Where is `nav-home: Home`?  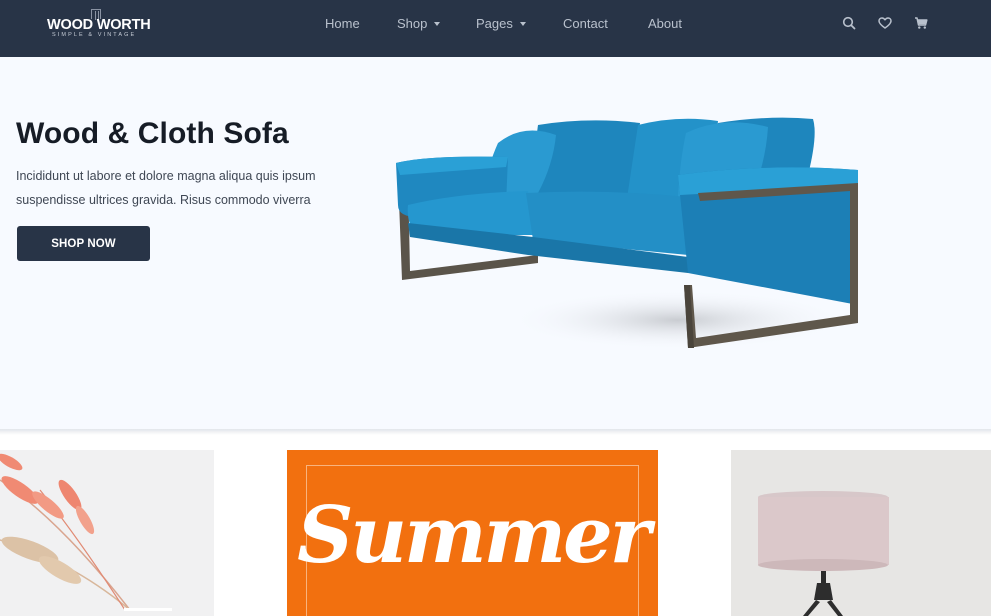 nav-home: Home is located at coordinates (342, 23).